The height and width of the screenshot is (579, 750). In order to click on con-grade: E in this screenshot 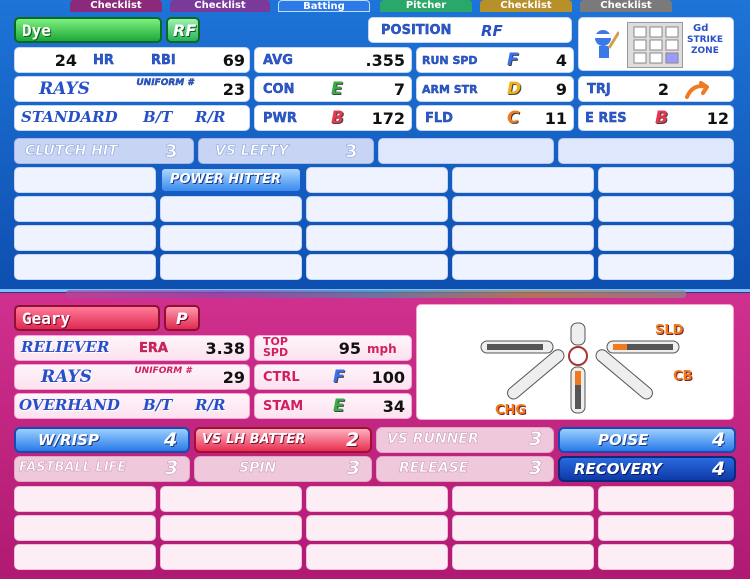, I will do `click(337, 89)`.